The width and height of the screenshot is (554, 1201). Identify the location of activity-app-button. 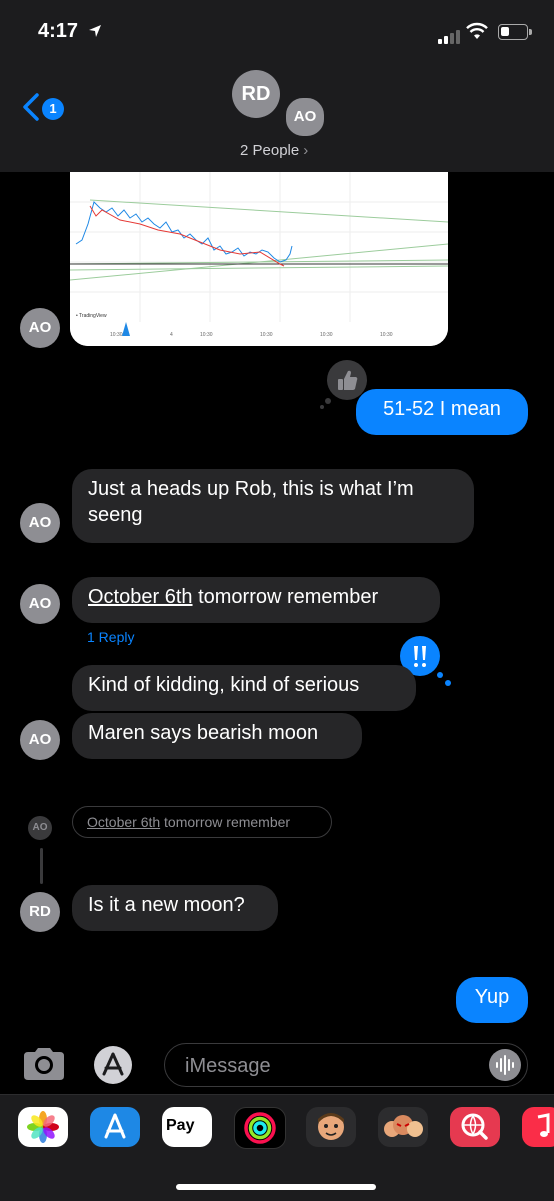
(260, 1128).